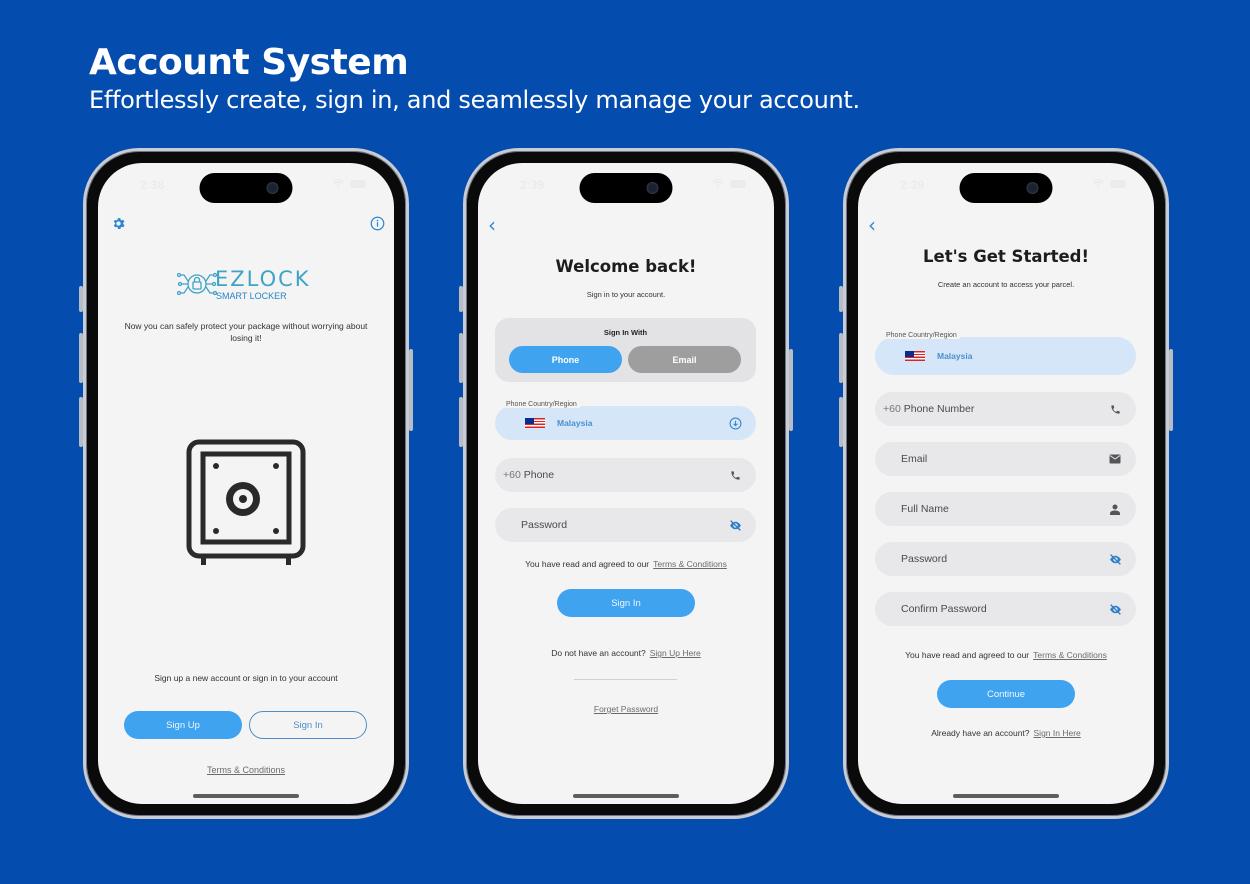 This screenshot has height=884, width=1250. What do you see at coordinates (735, 423) in the screenshot?
I see `dropdown-circle-icon` at bounding box center [735, 423].